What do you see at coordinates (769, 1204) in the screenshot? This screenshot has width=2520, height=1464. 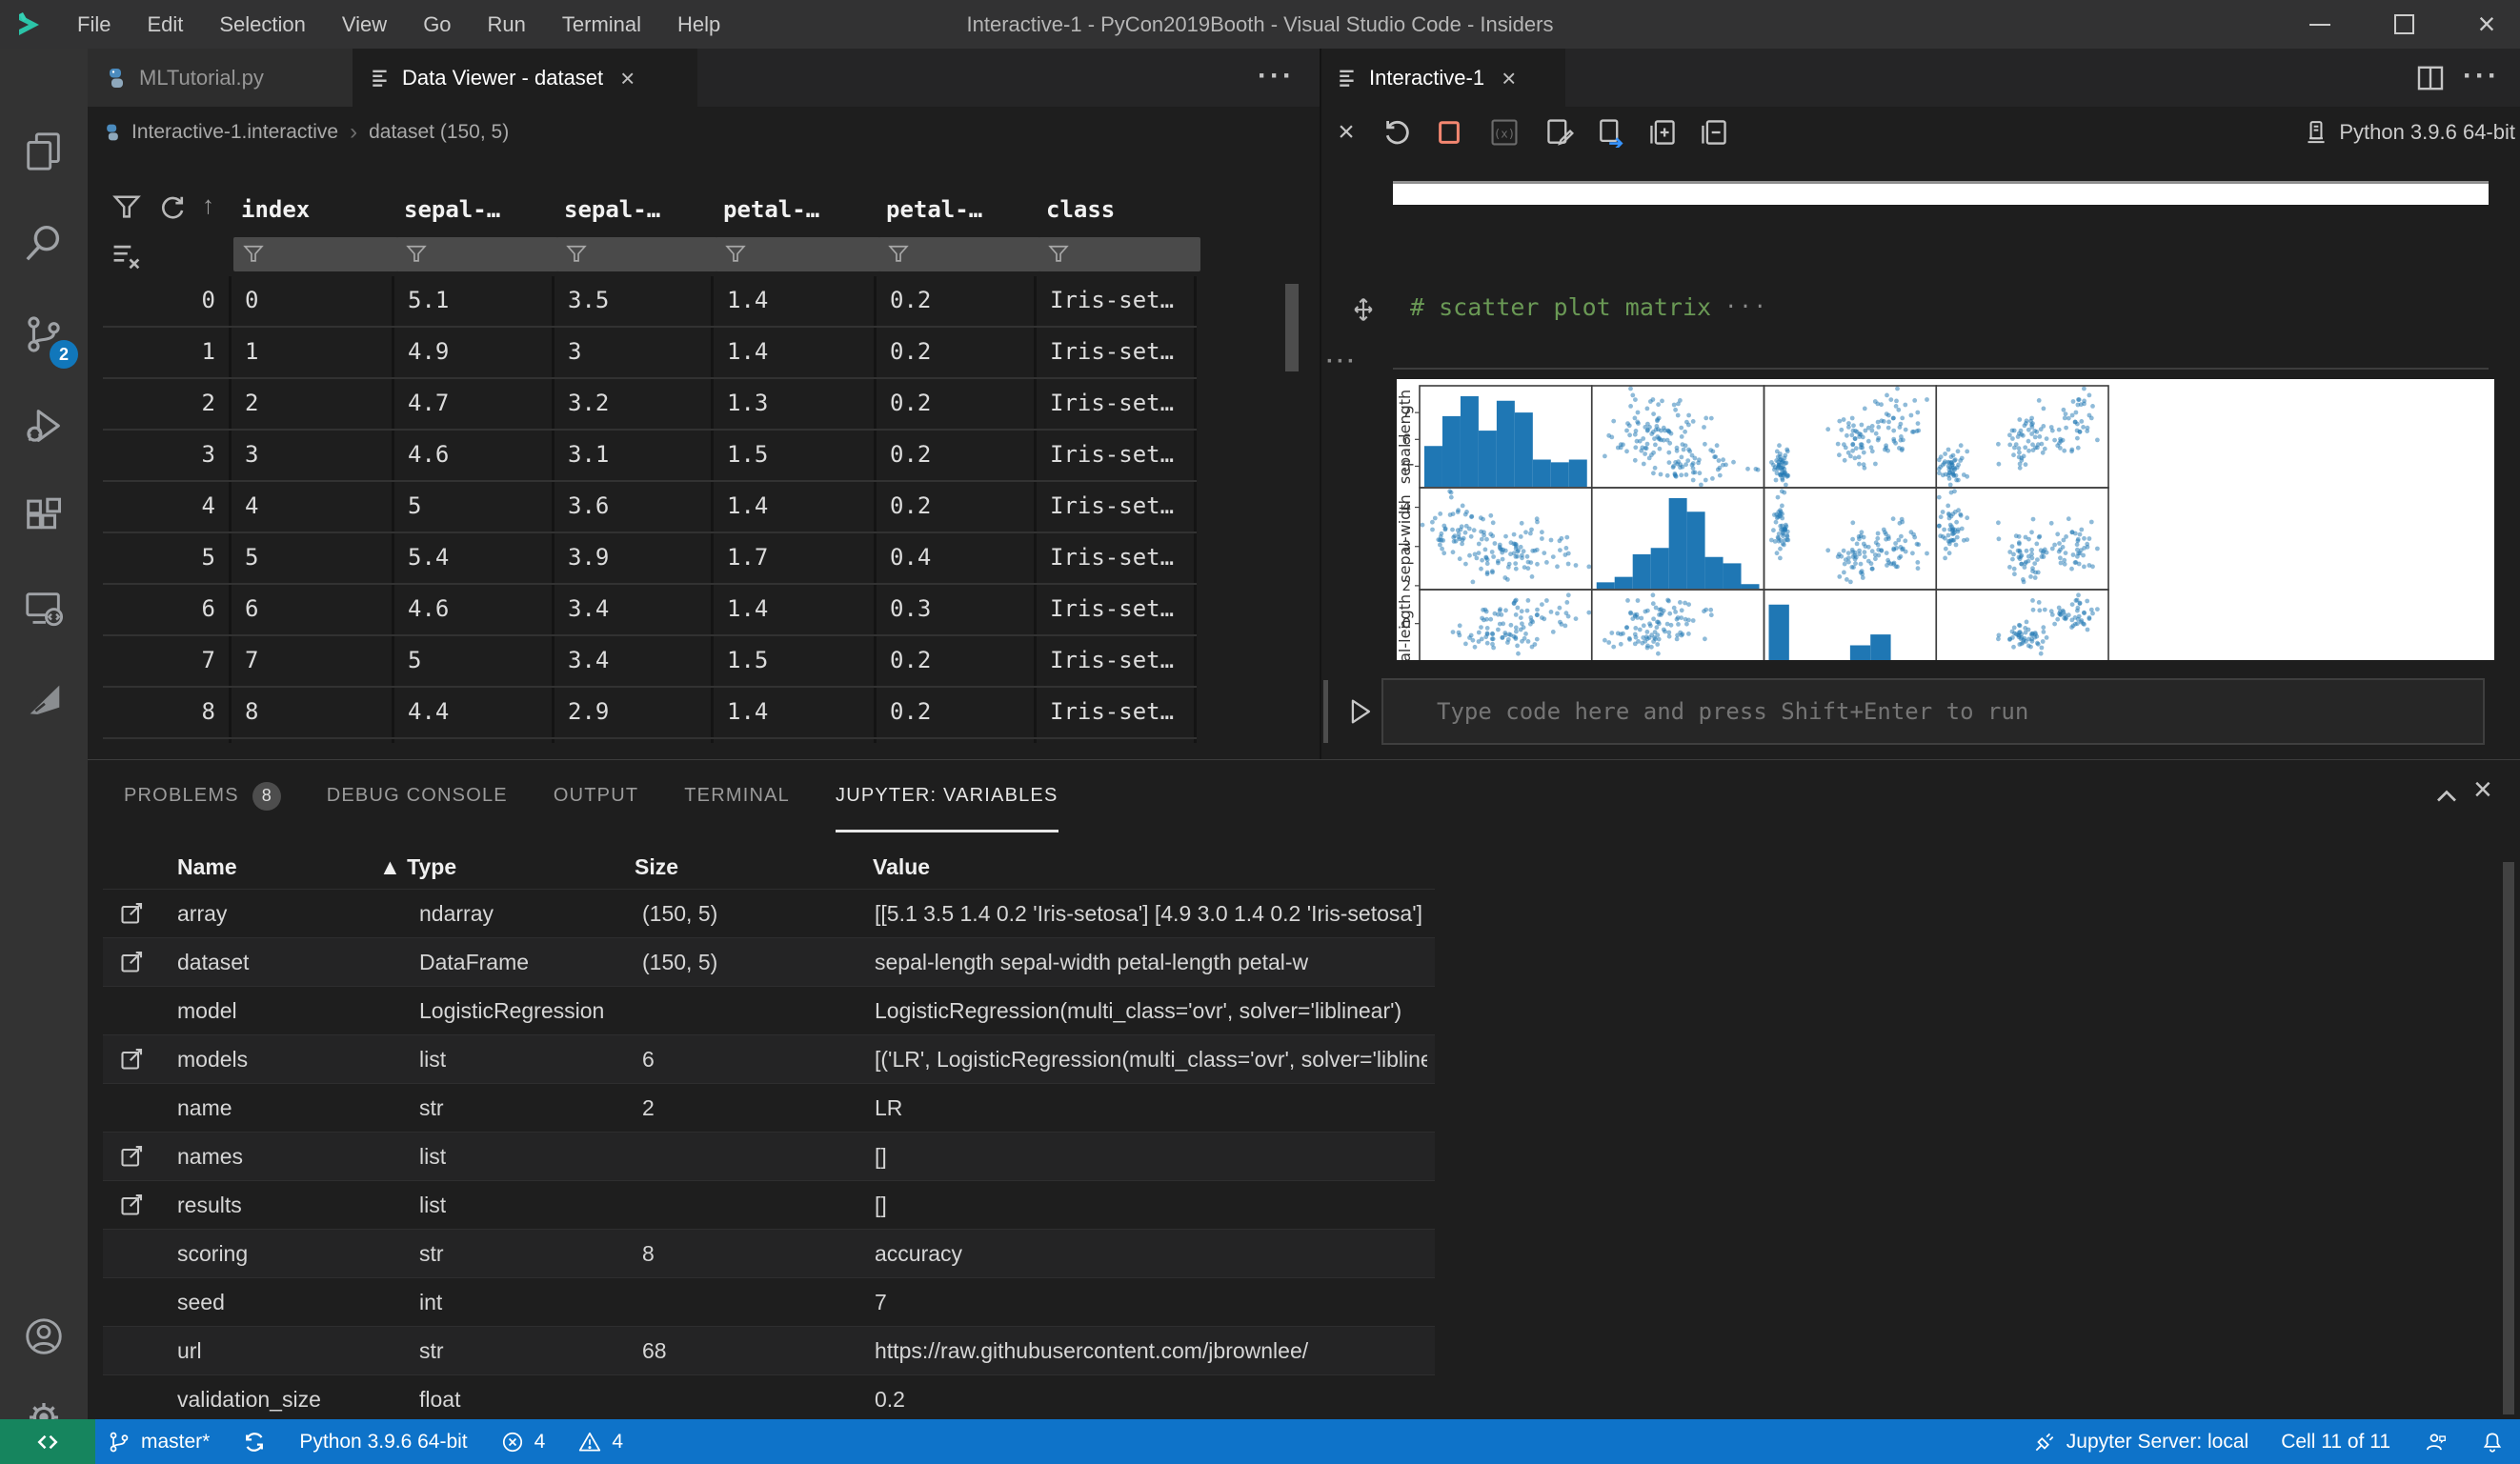 I see `variable-row-results: results list []` at bounding box center [769, 1204].